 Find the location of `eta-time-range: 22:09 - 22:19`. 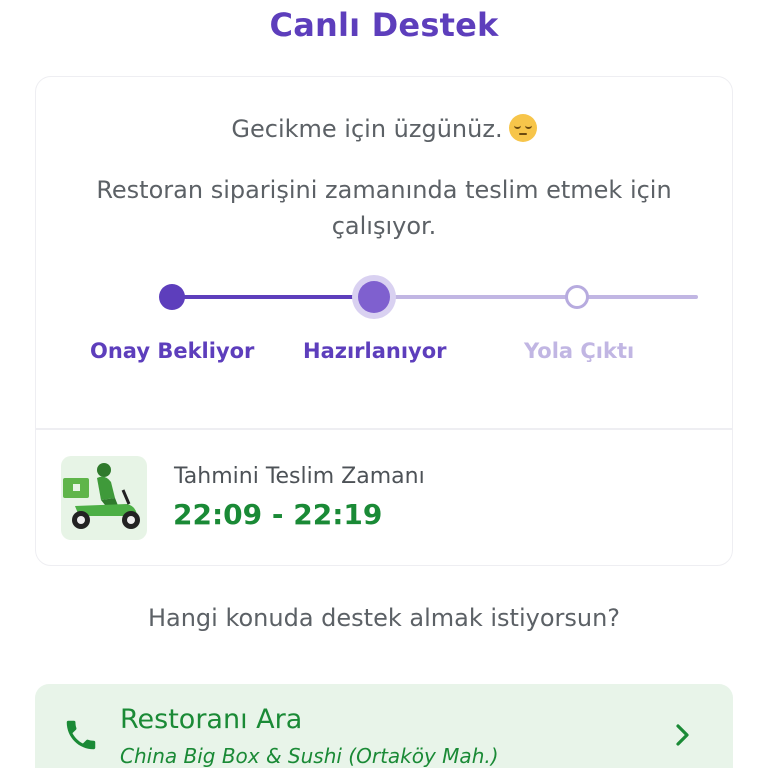

eta-time-range: 22:09 - 22:19 is located at coordinates (278, 514).